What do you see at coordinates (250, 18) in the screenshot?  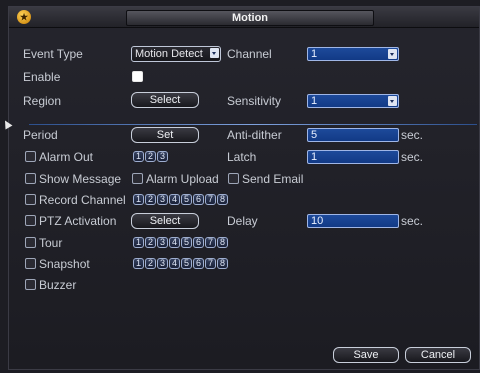 I see `dialog-title: Motion` at bounding box center [250, 18].